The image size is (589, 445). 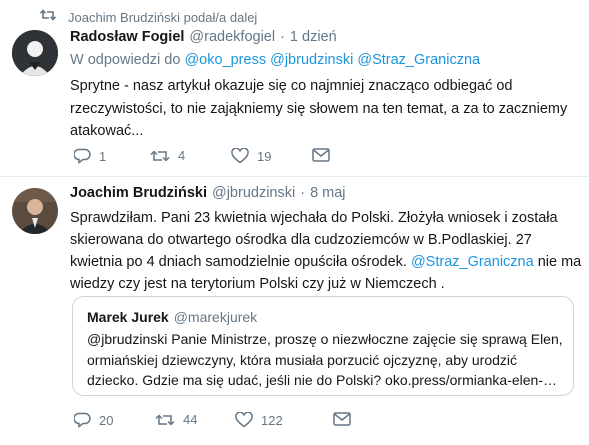 What do you see at coordinates (190, 419) in the screenshot?
I see `retweet-count: 44` at bounding box center [190, 419].